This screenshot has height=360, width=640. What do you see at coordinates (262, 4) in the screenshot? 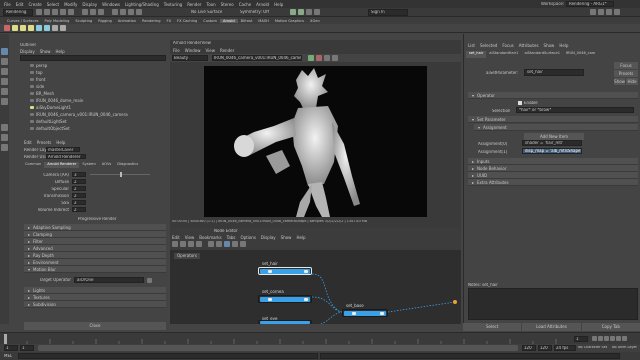
I see `menu-arnold: Arnold` at bounding box center [262, 4].